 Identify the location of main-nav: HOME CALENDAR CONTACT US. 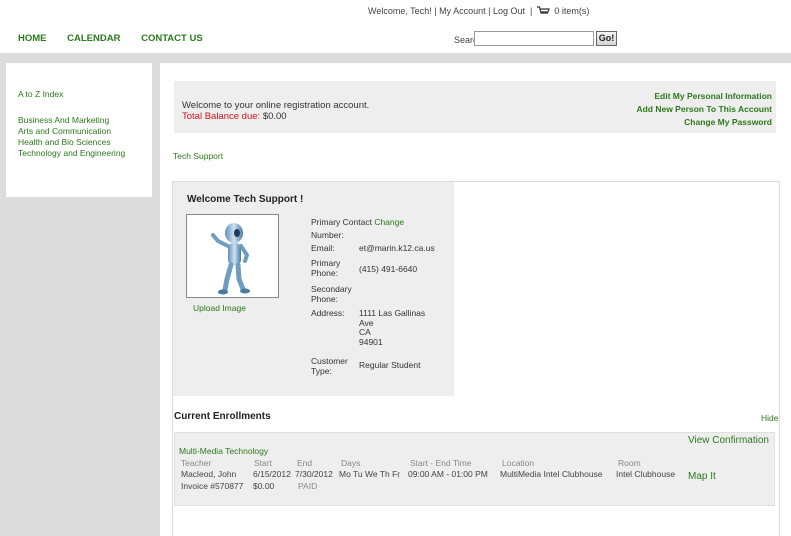
(119, 38).